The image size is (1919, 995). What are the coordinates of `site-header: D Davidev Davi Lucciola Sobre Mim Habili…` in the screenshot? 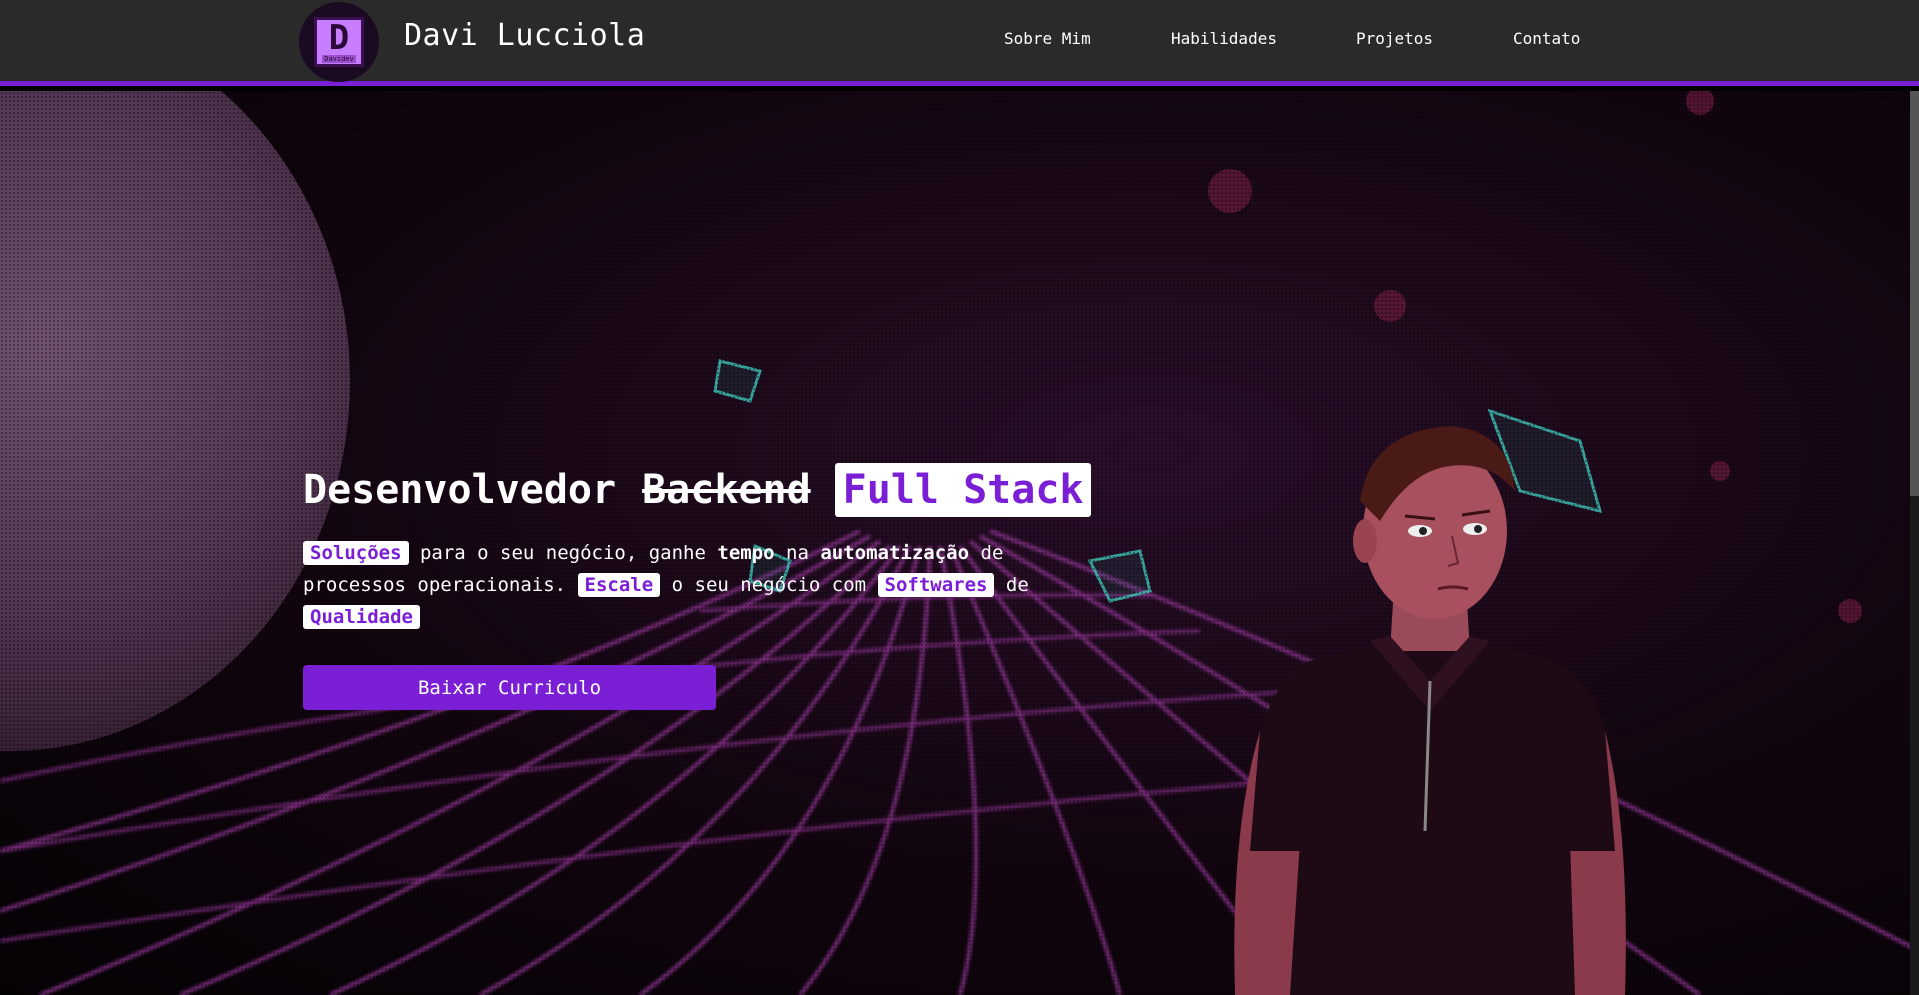 It's located at (959, 43).